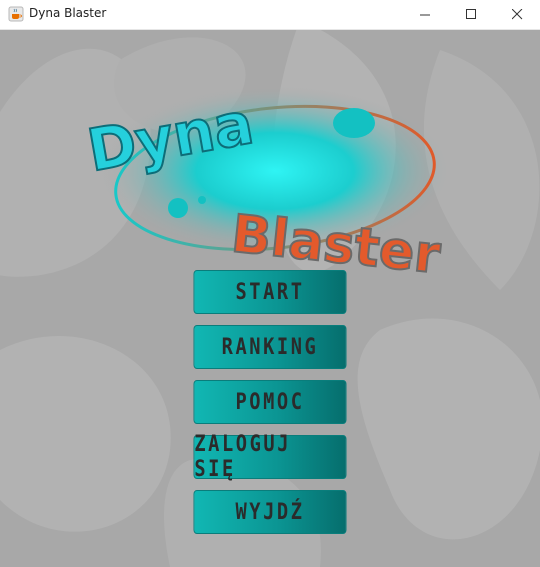 This screenshot has width=540, height=567. What do you see at coordinates (270, 457) in the screenshot?
I see `login-button: ZALOGUJ SIĘ` at bounding box center [270, 457].